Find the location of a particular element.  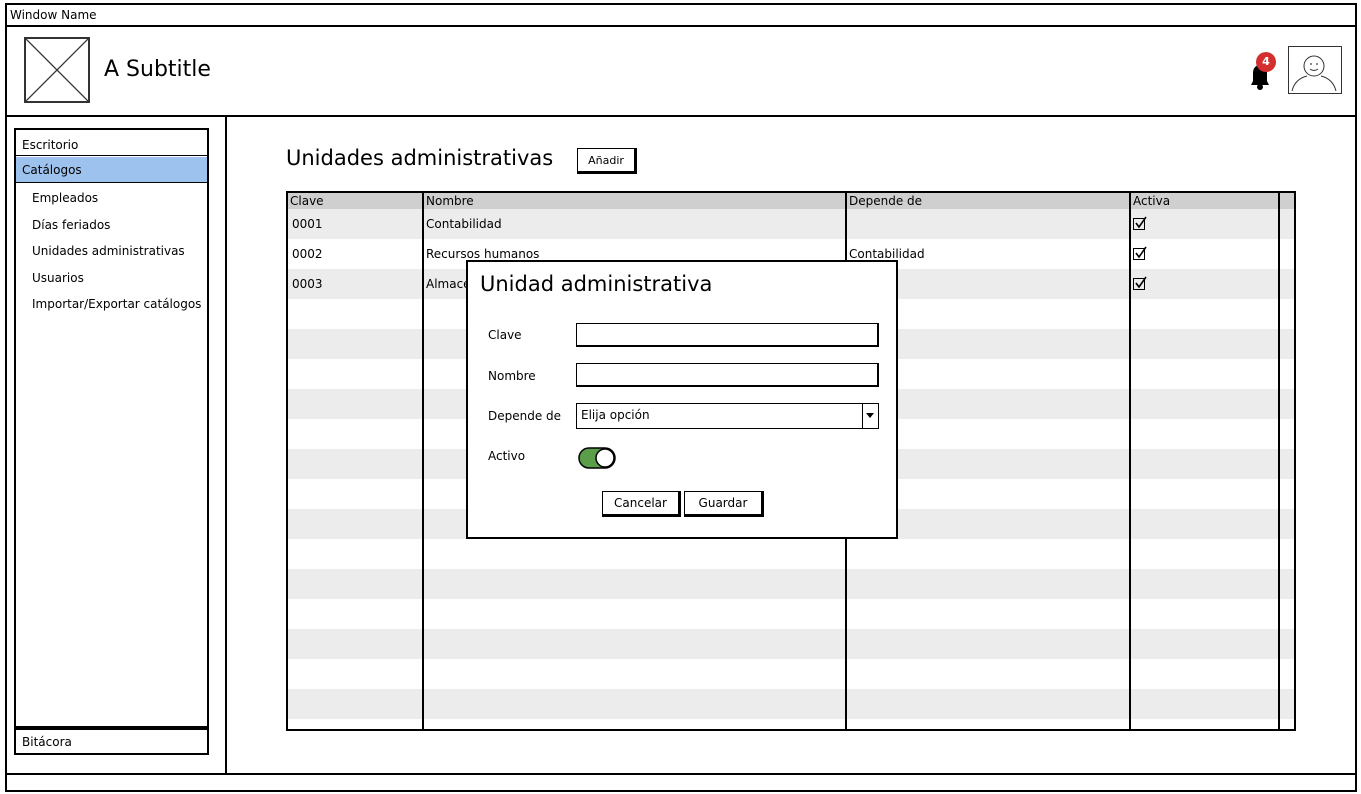

nombre-label: Nombre is located at coordinates (512, 376).